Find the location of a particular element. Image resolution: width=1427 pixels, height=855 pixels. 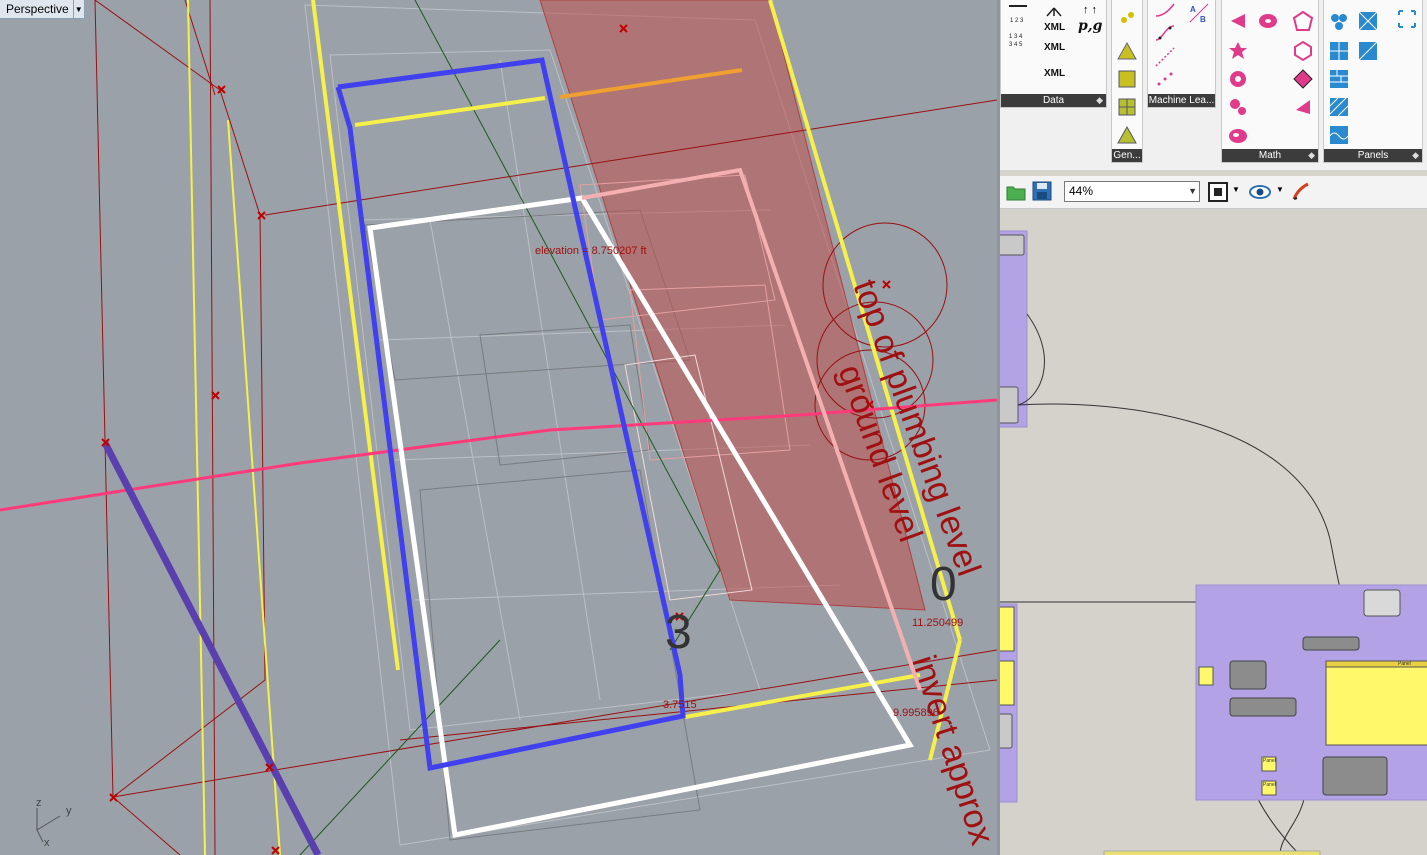

list-numbers-icon: 1 3 4 3 4 5 is located at coordinates (1018, 41).